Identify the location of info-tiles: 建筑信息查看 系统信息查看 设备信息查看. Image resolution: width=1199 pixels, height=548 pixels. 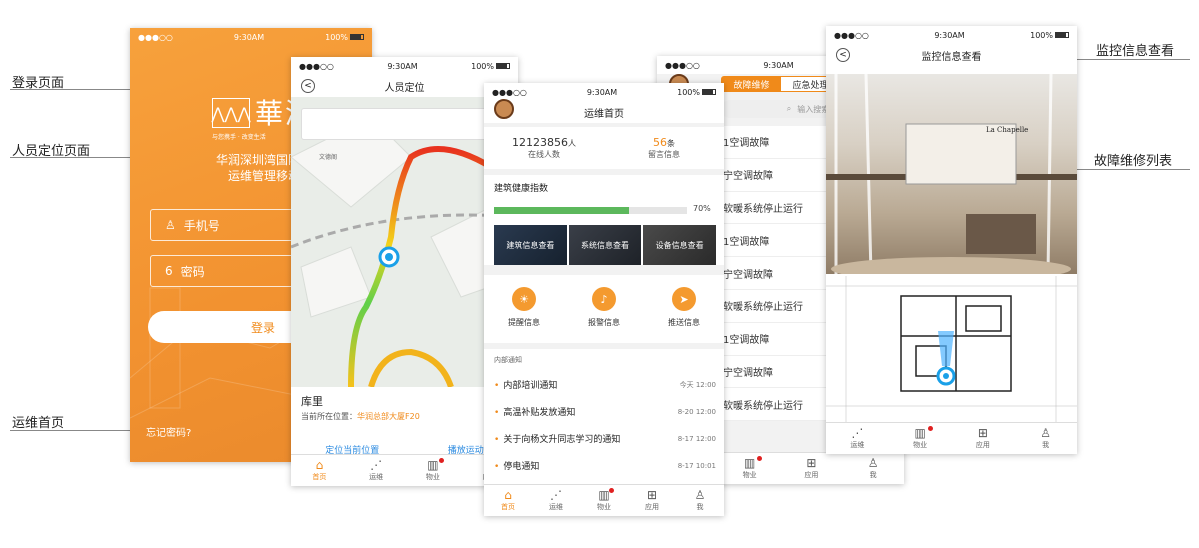
(605, 245).